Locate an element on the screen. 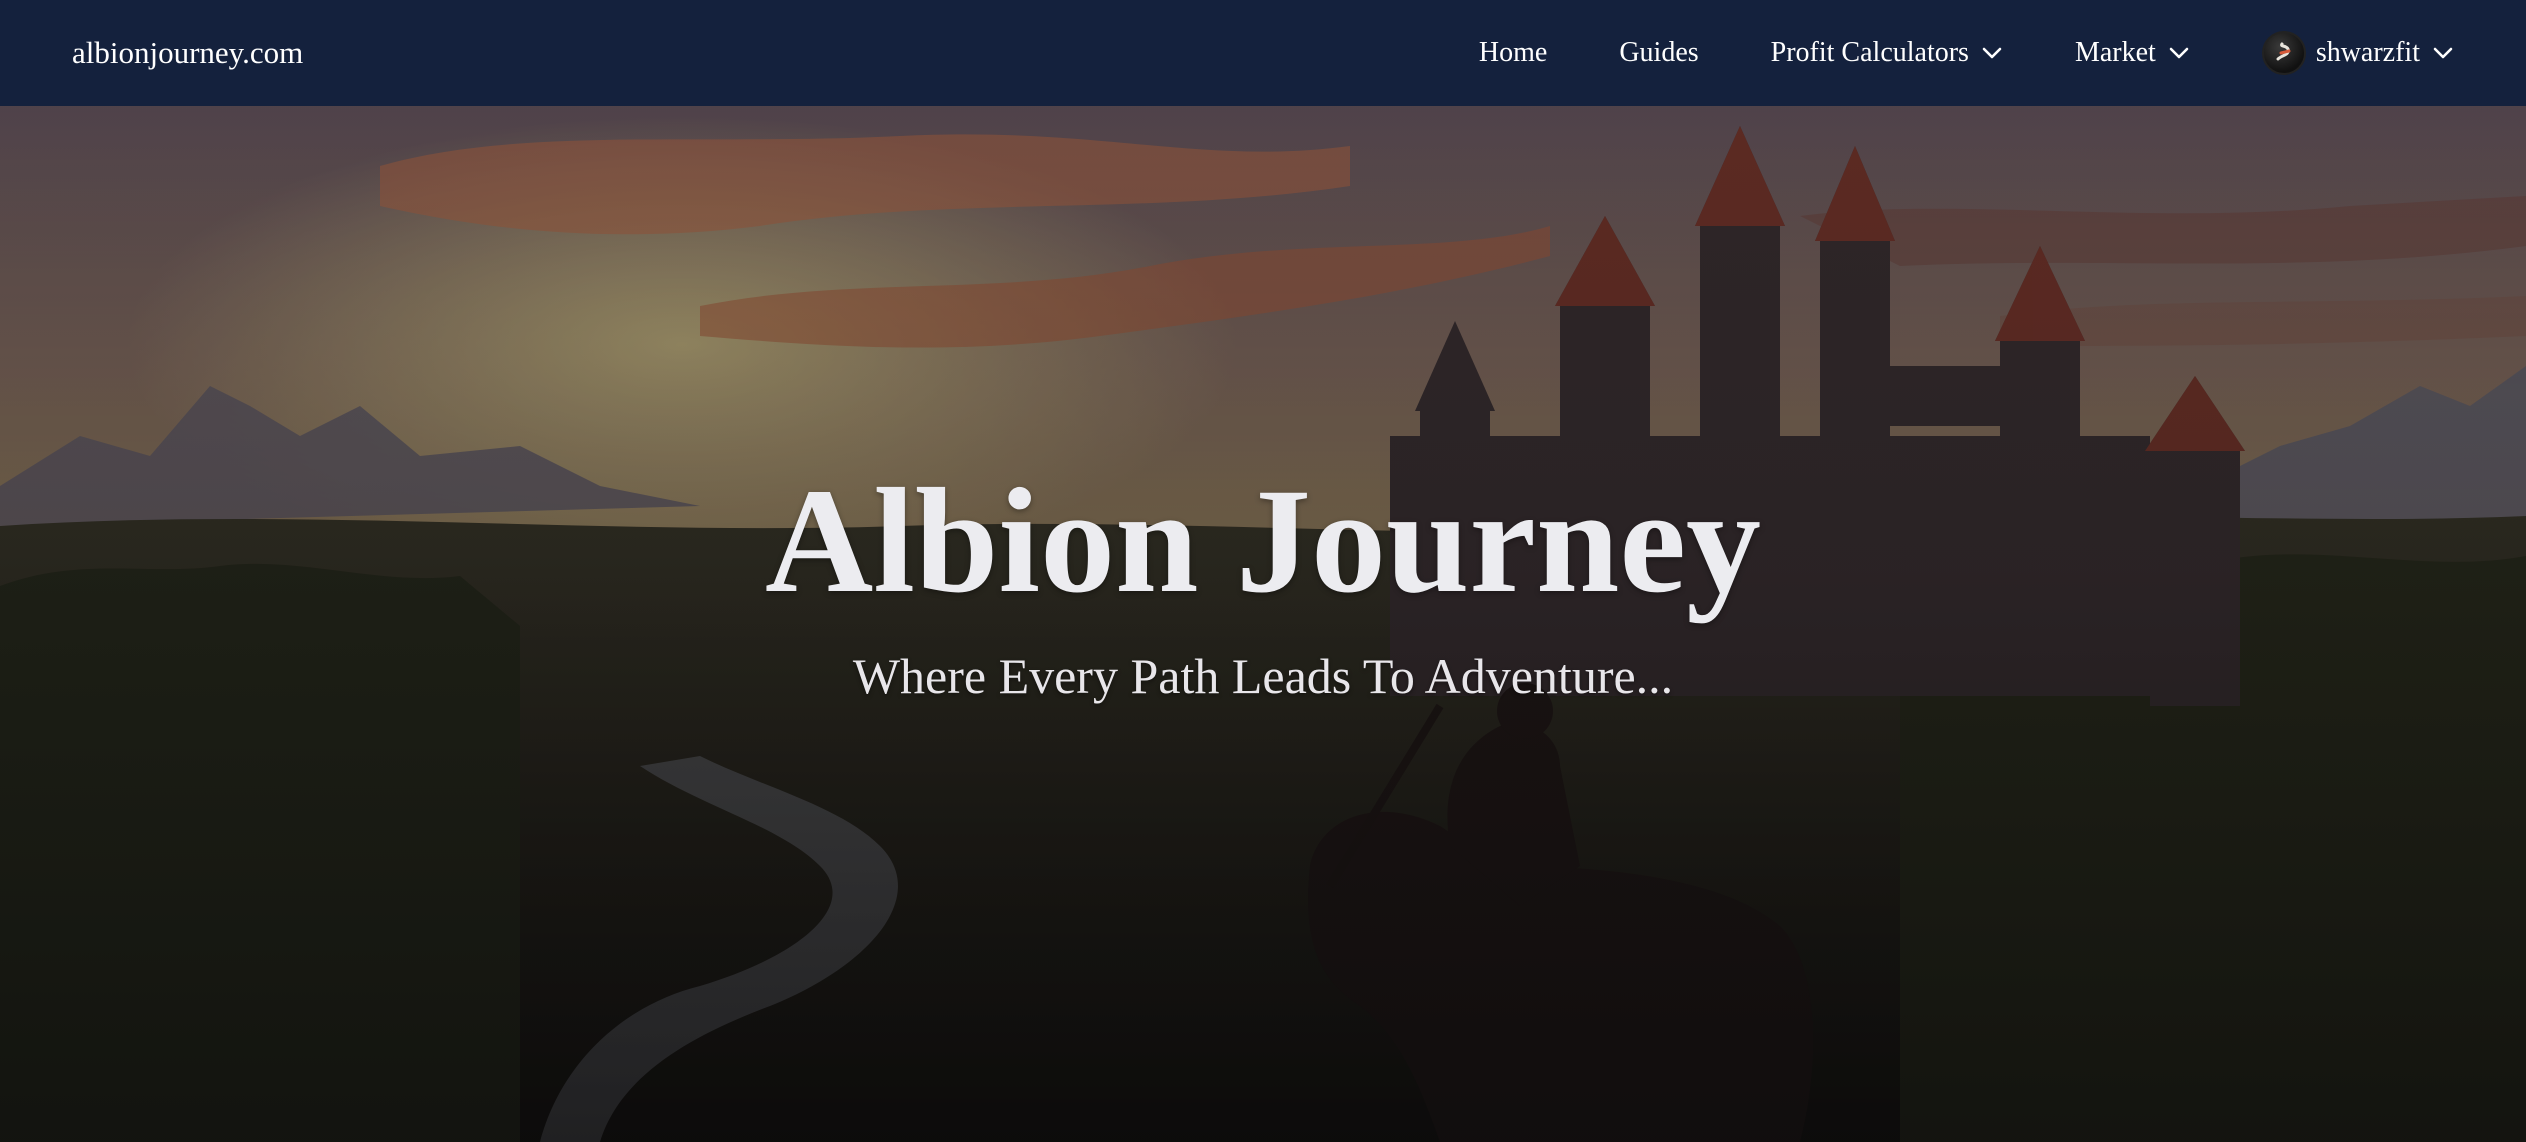  nav-item-guides: Guides is located at coordinates (1658, 53).